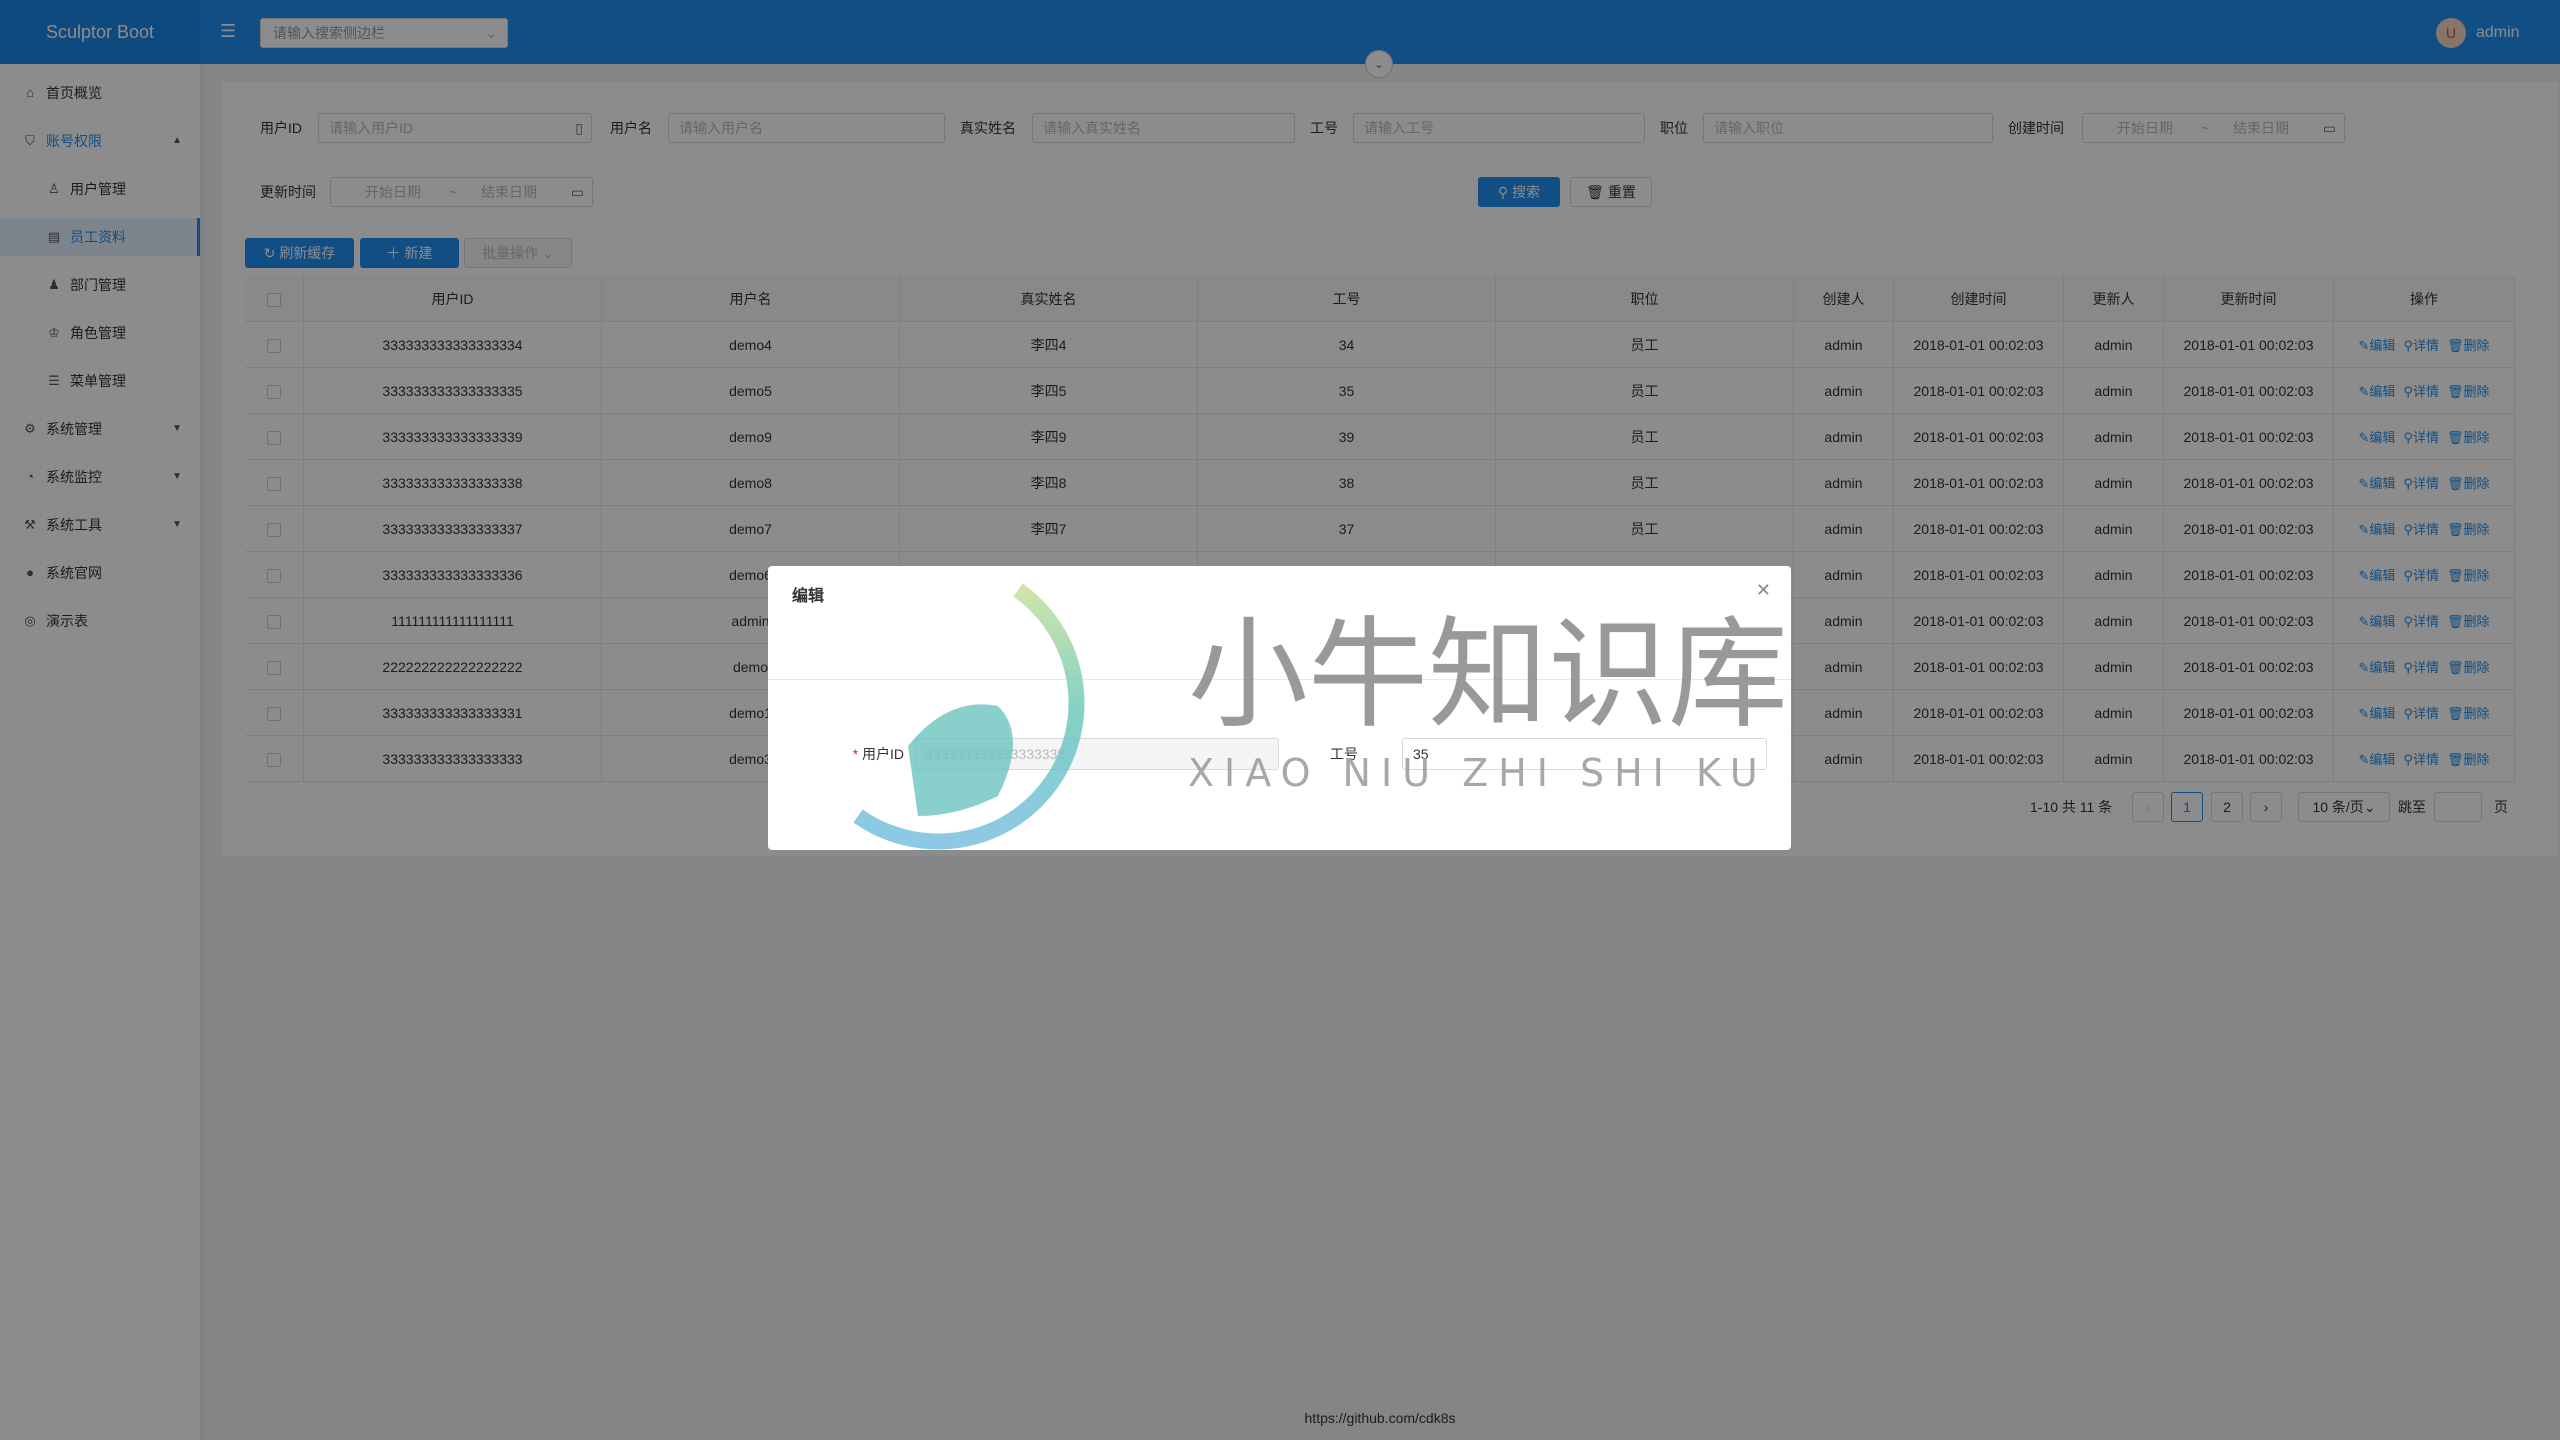 This screenshot has width=2560, height=1440. I want to click on watermark-logo: 小牛知识库 XIAO NIU ZHI SHI KU, so click(1320, 716).